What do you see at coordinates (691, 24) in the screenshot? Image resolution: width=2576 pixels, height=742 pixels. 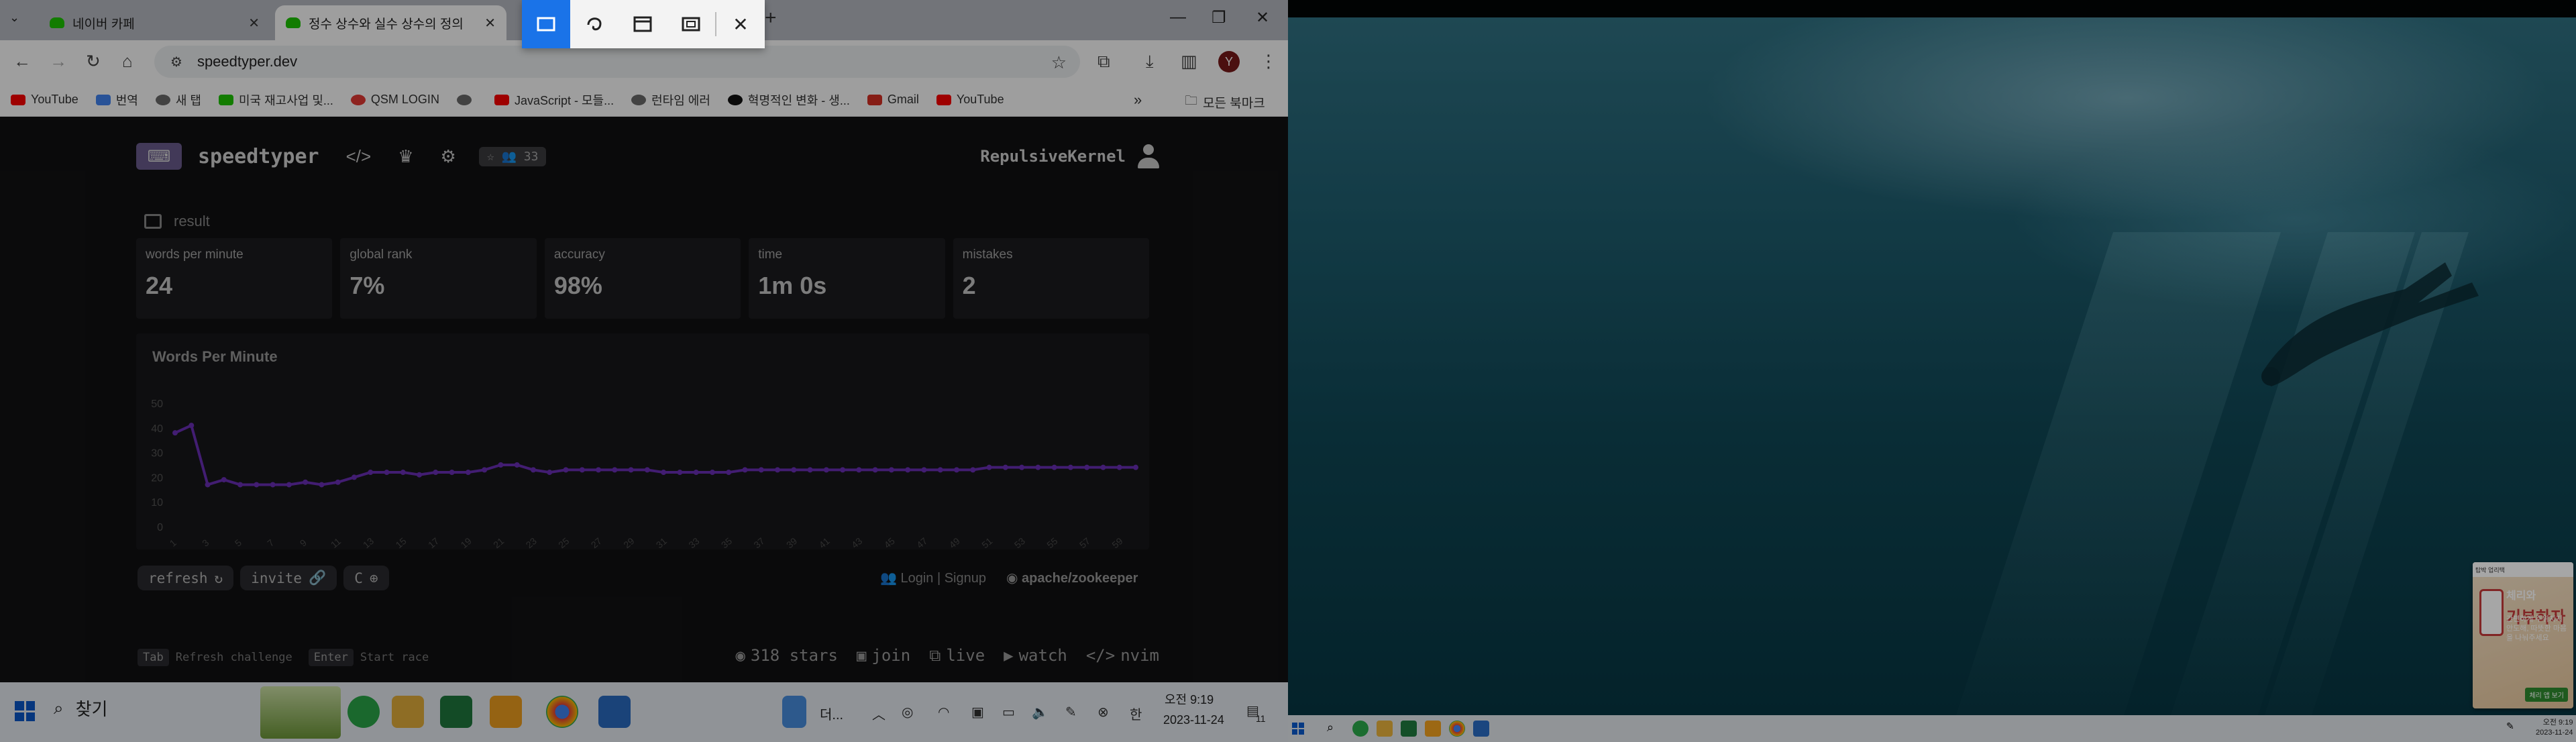 I see `fullscreen-snip-icon` at bounding box center [691, 24].